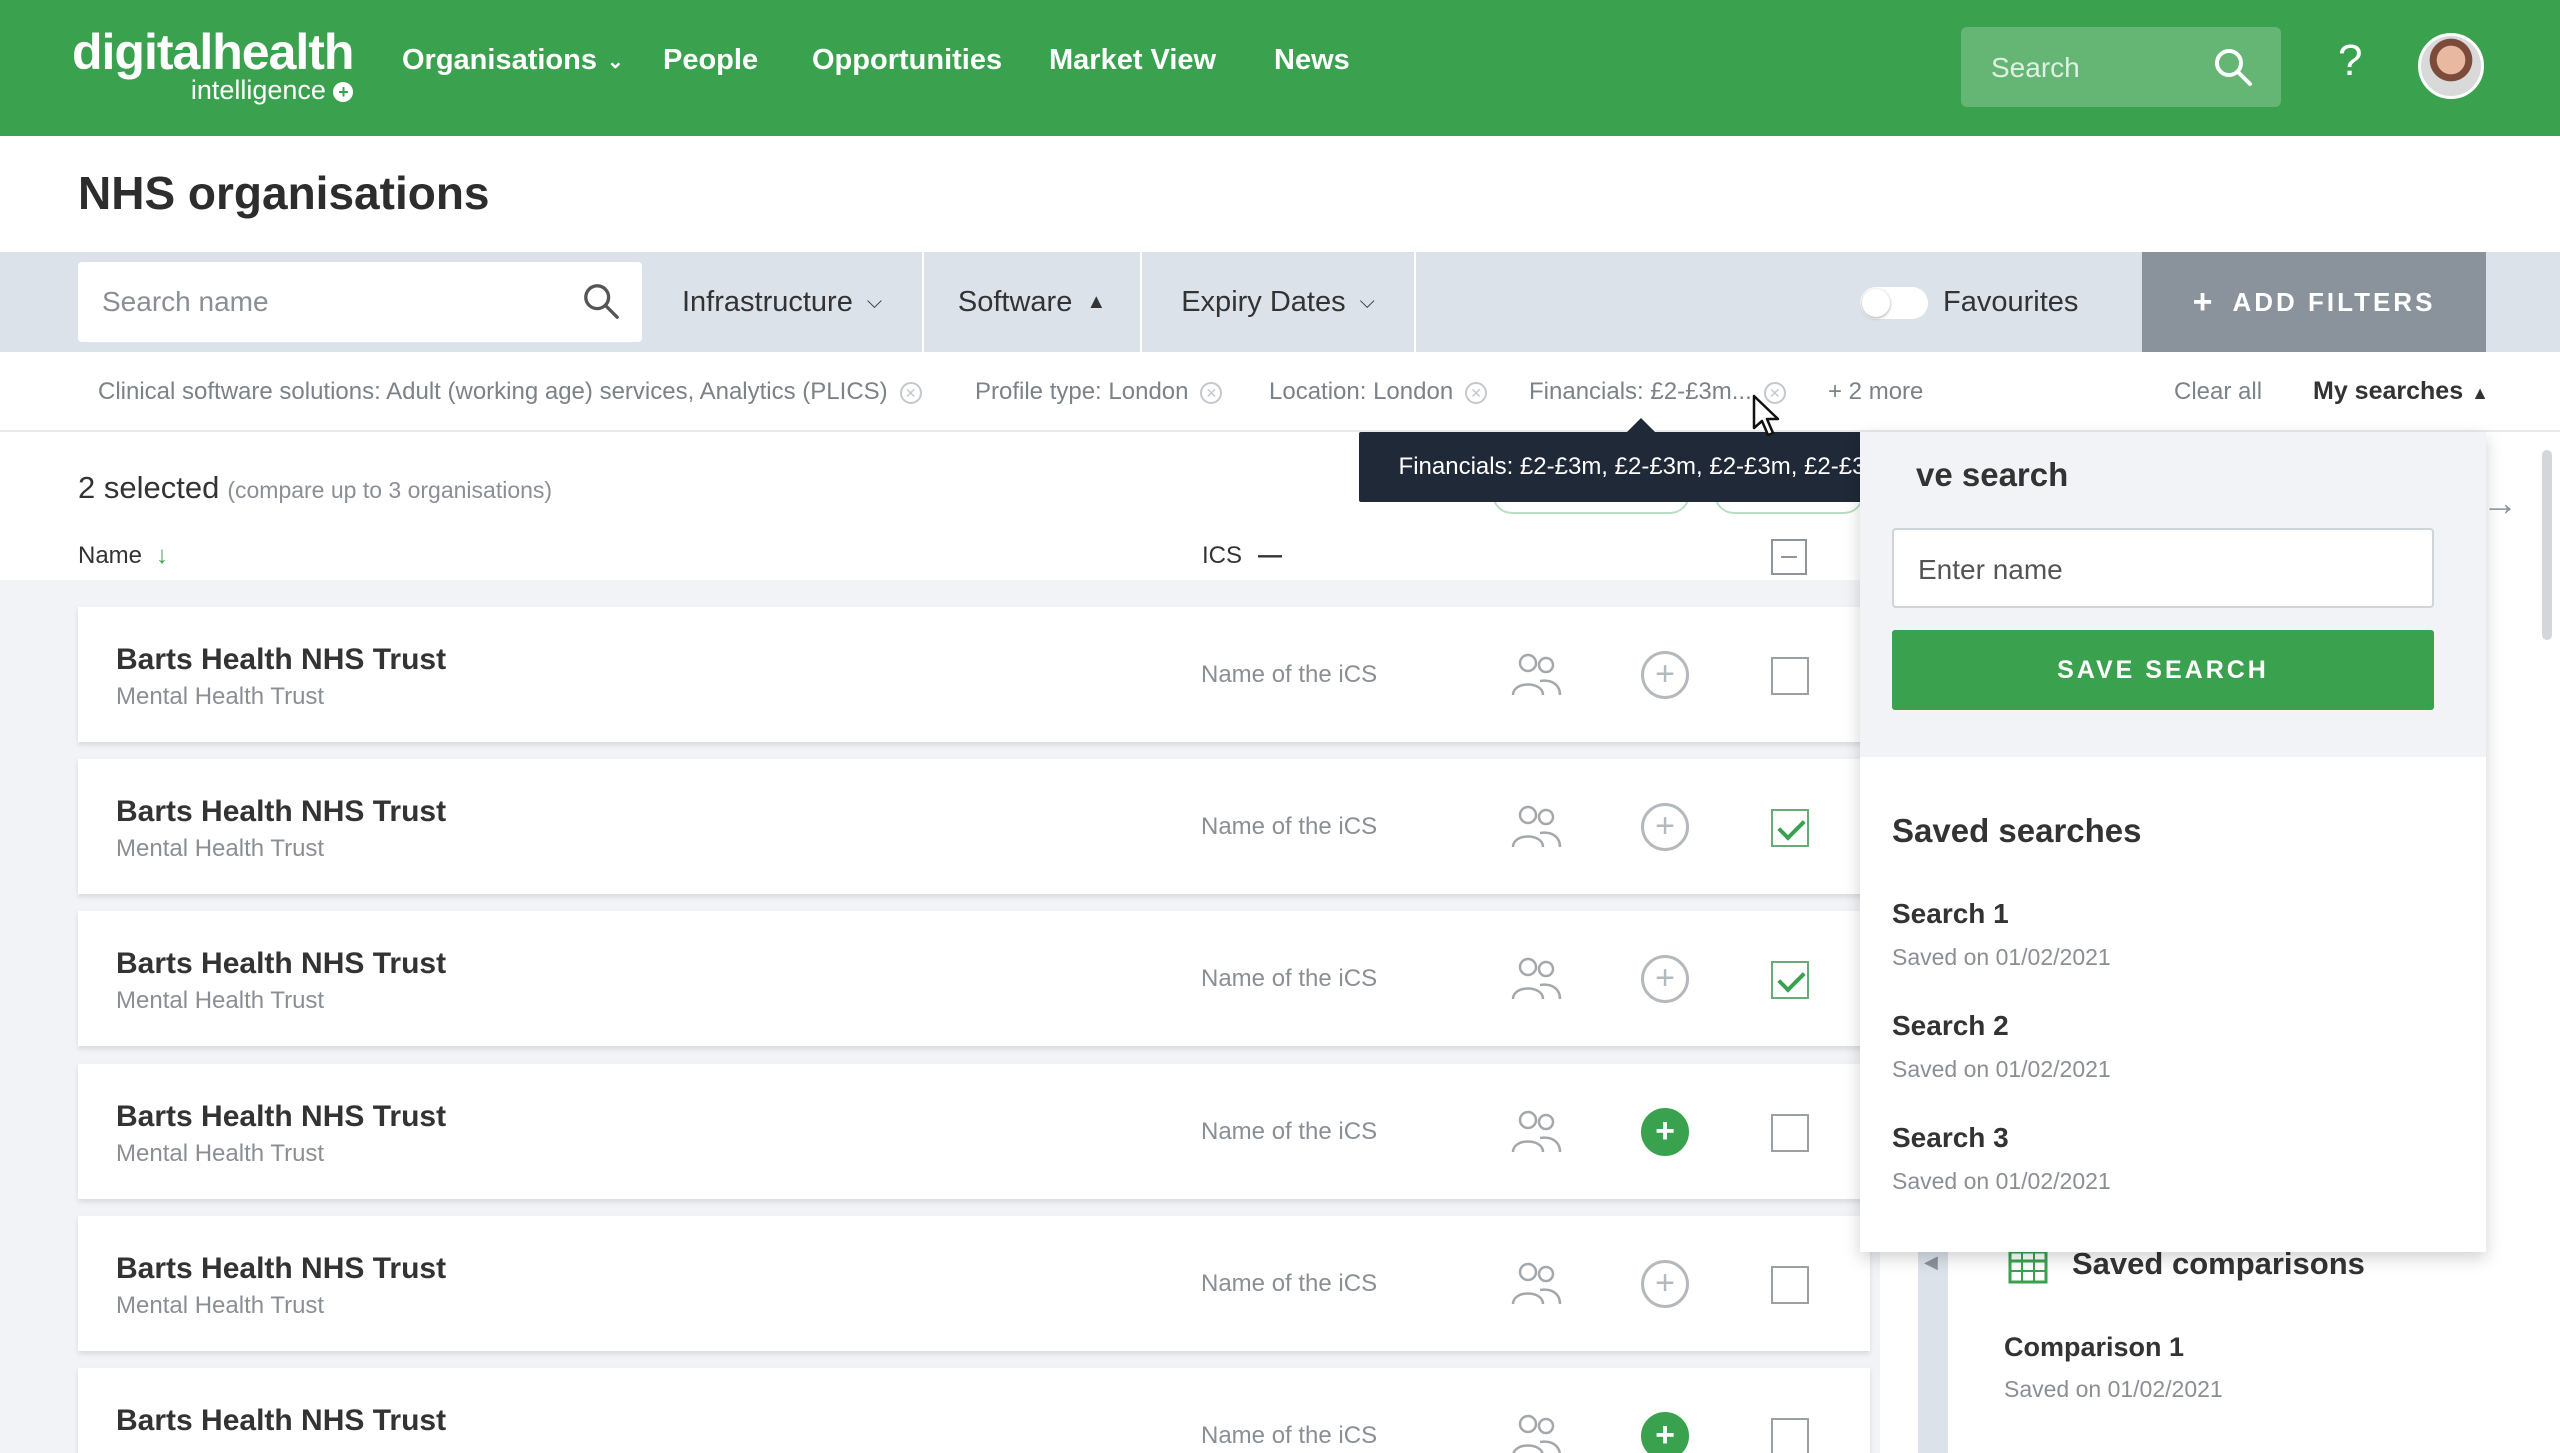  I want to click on filter-chip-profile-type: Profile type: London ✕, so click(1099, 392).